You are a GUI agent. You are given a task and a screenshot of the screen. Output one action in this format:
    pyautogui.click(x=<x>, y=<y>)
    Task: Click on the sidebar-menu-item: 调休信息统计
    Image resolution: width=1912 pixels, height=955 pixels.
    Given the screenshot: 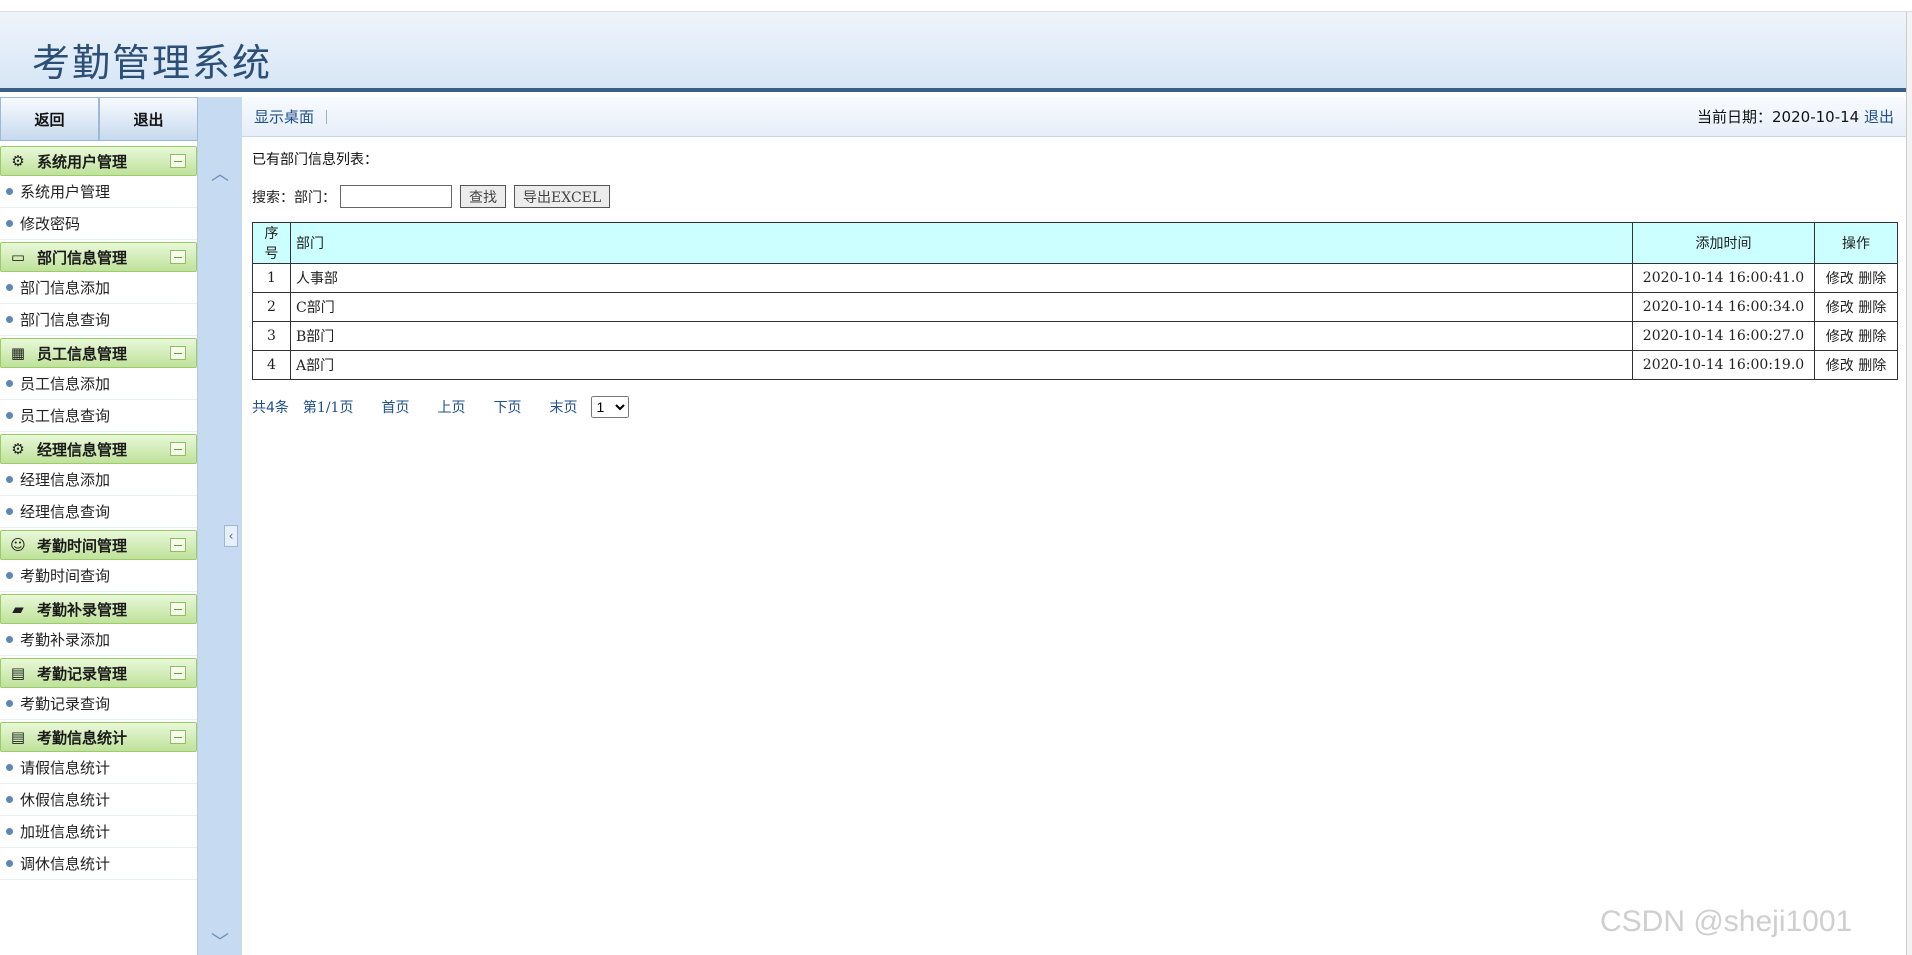 What is the action you would take?
    pyautogui.click(x=98, y=864)
    